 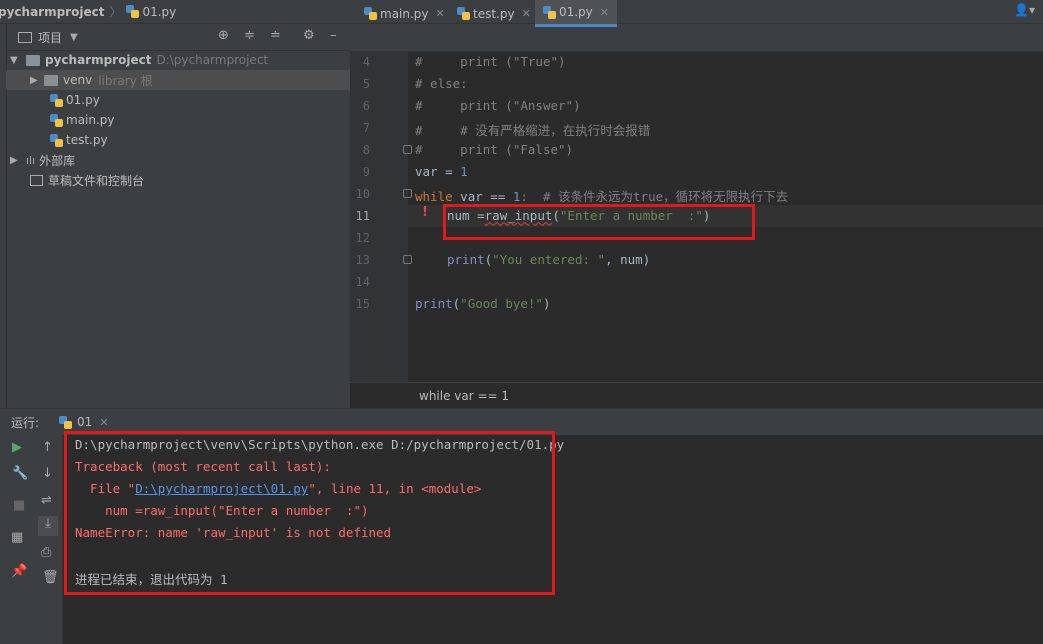 I want to click on rerun-icon: ▶, so click(x=17, y=447).